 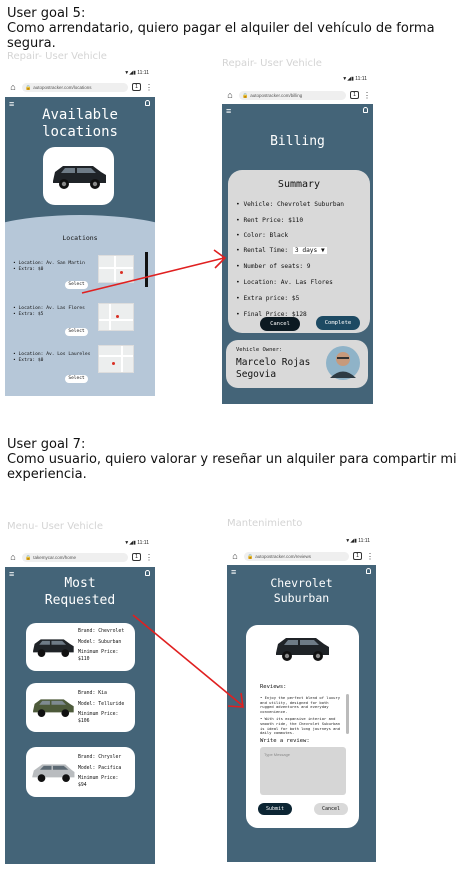 What do you see at coordinates (46, 444) in the screenshot?
I see `goal7-heading: User goal 7:` at bounding box center [46, 444].